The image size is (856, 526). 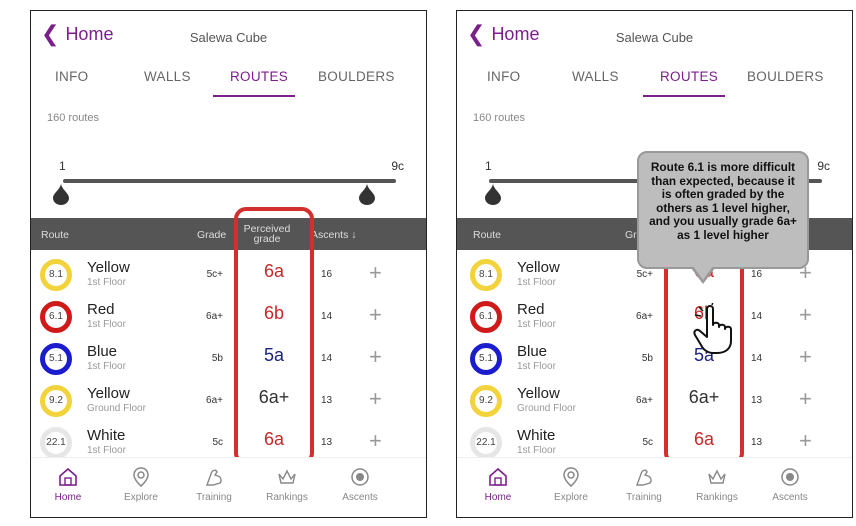 I want to click on route-name: Blue, so click(x=102, y=351).